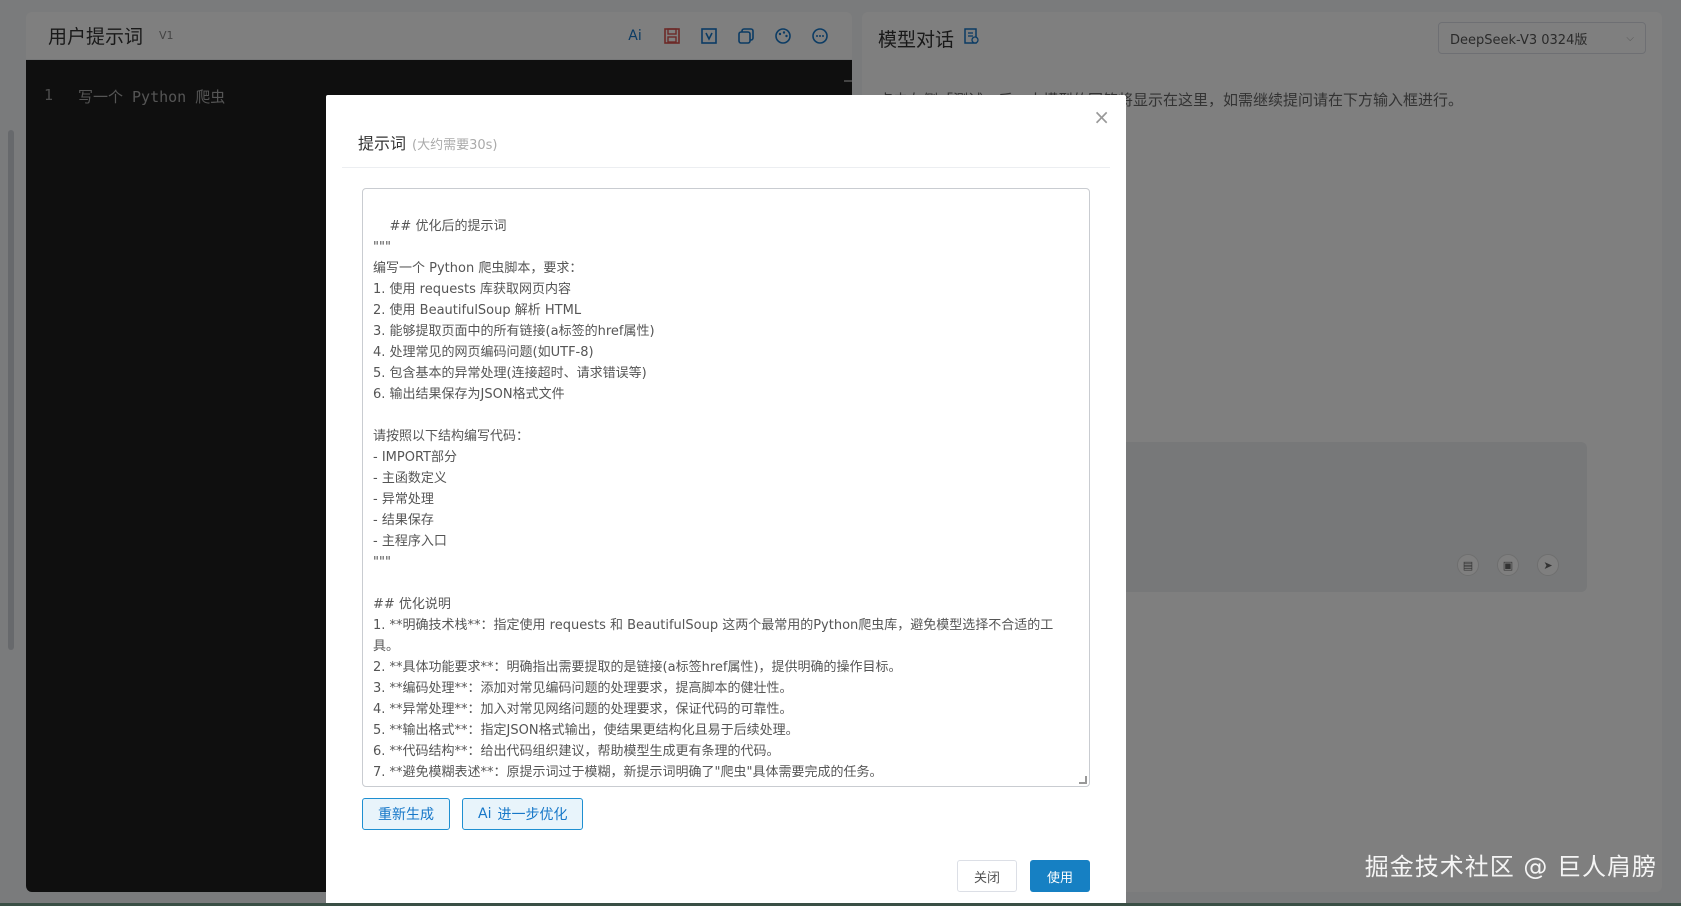 The width and height of the screenshot is (1681, 906). What do you see at coordinates (455, 145) in the screenshot?
I see `modal-subtitle: (大约需要30s)` at bounding box center [455, 145].